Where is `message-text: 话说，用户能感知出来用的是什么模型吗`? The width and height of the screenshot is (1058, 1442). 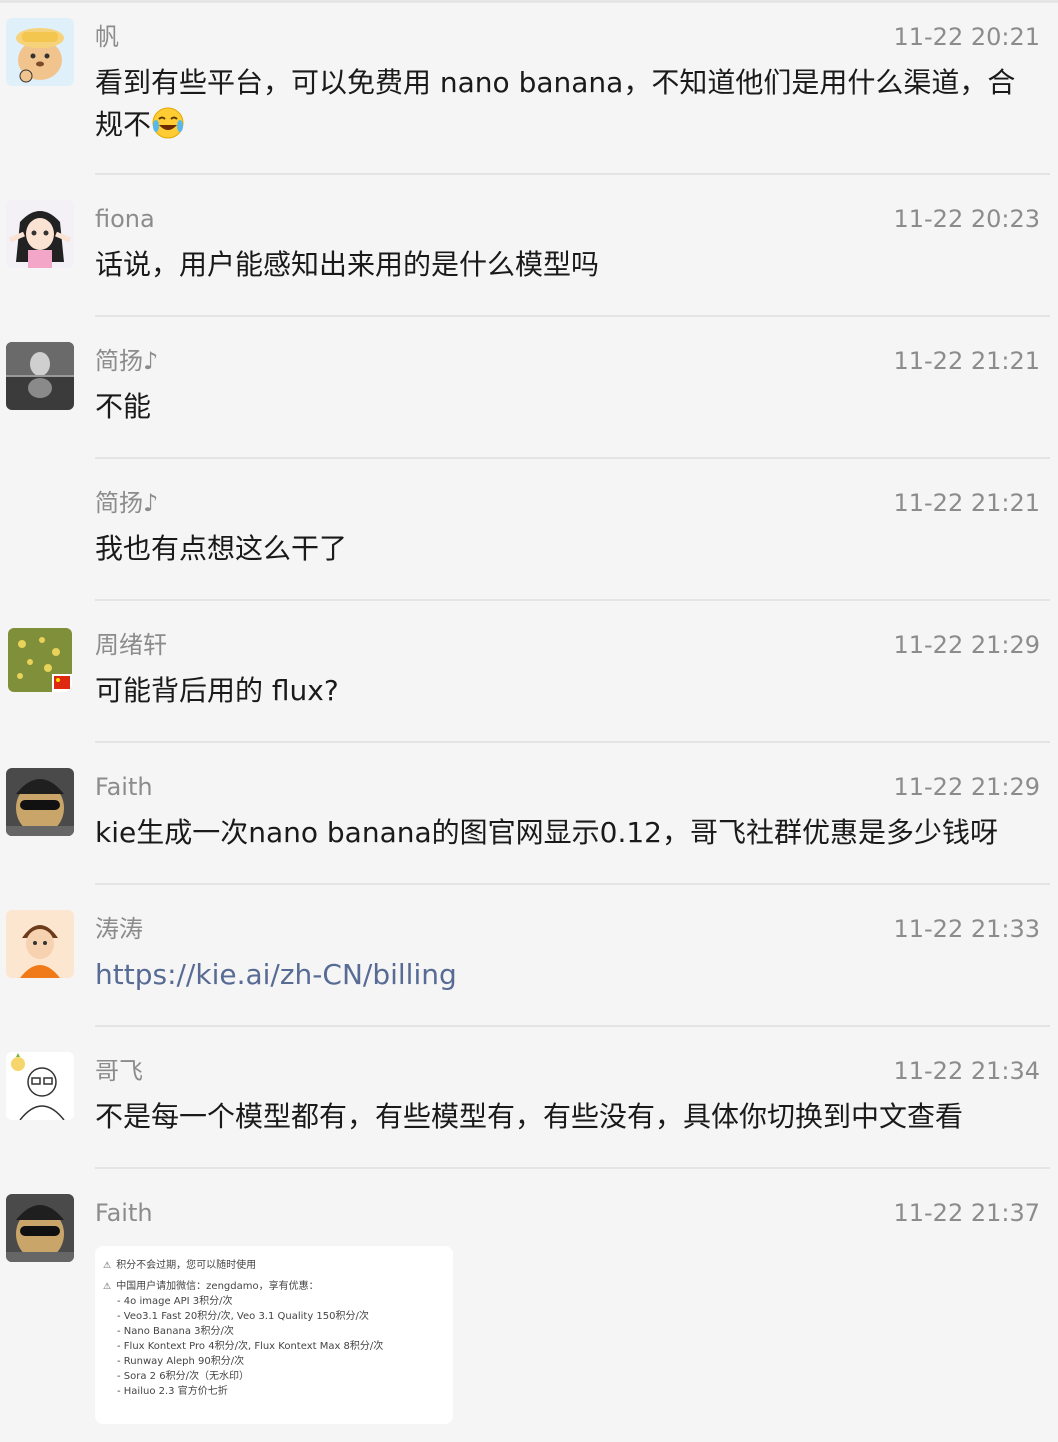
message-text: 话说，用户能感知出来用的是什么模型吗 is located at coordinates (567, 265).